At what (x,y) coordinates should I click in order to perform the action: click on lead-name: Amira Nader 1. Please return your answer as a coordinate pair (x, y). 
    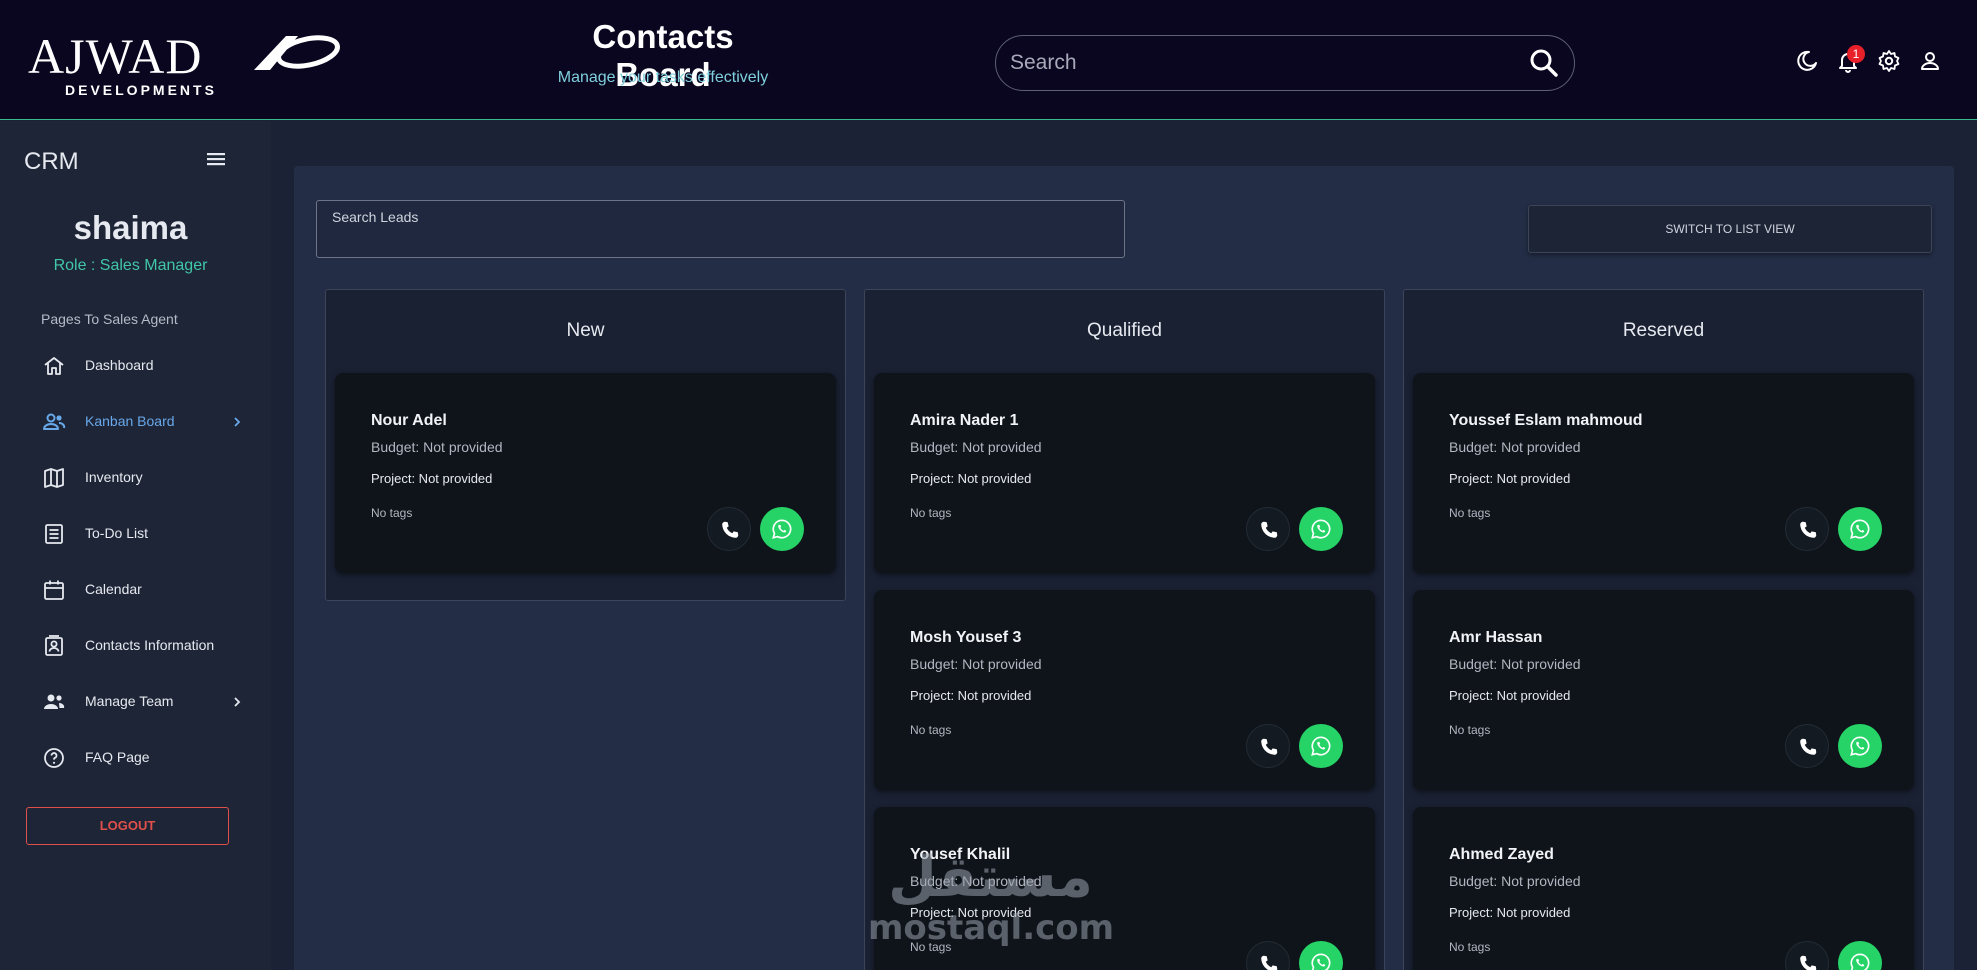
    Looking at the image, I should click on (964, 420).